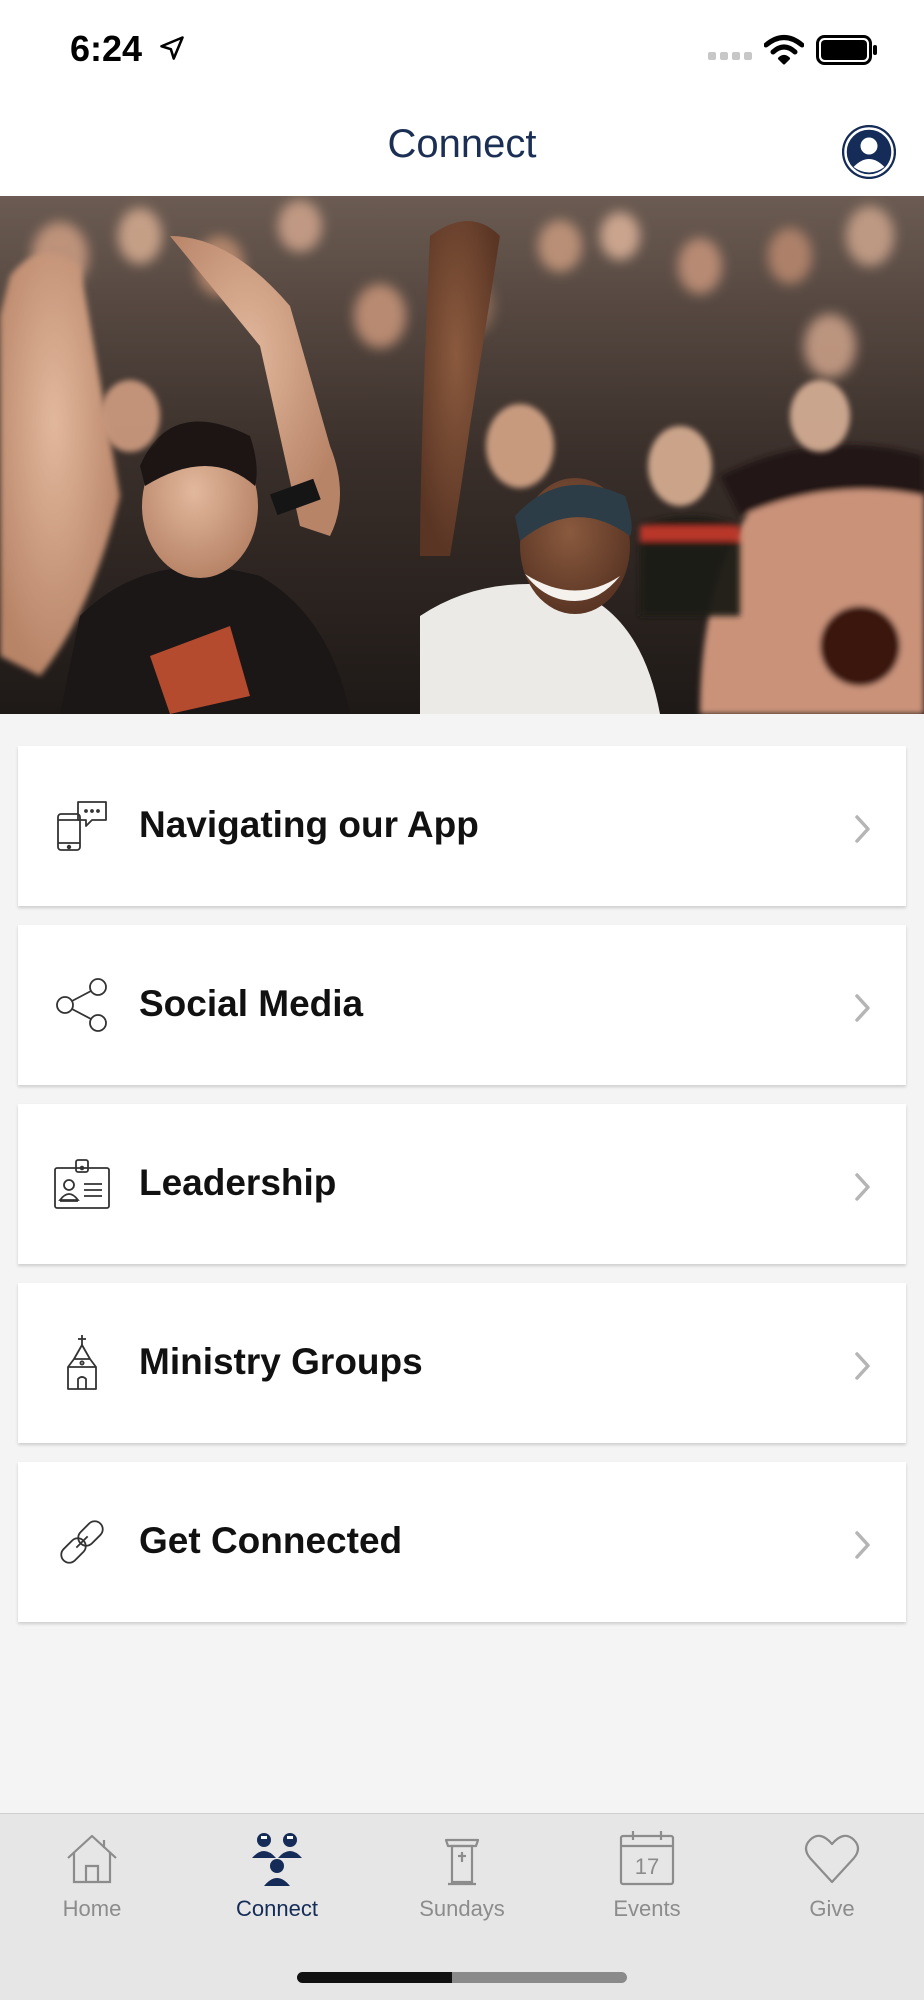  I want to click on menu-item-navigating-app: Navigating our App, so click(462, 826).